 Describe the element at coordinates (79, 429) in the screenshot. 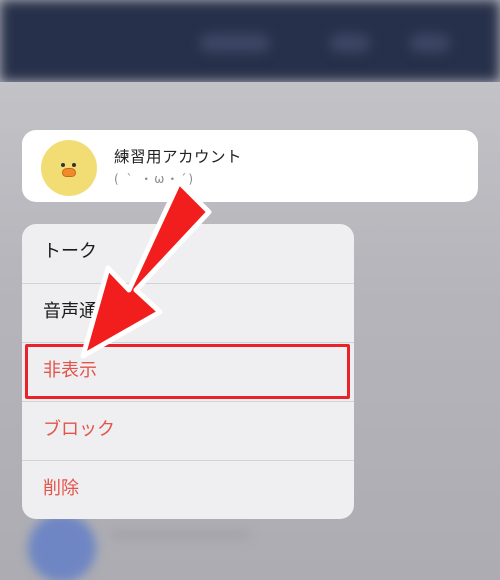

I see `menu-item-label: ブロック` at that location.